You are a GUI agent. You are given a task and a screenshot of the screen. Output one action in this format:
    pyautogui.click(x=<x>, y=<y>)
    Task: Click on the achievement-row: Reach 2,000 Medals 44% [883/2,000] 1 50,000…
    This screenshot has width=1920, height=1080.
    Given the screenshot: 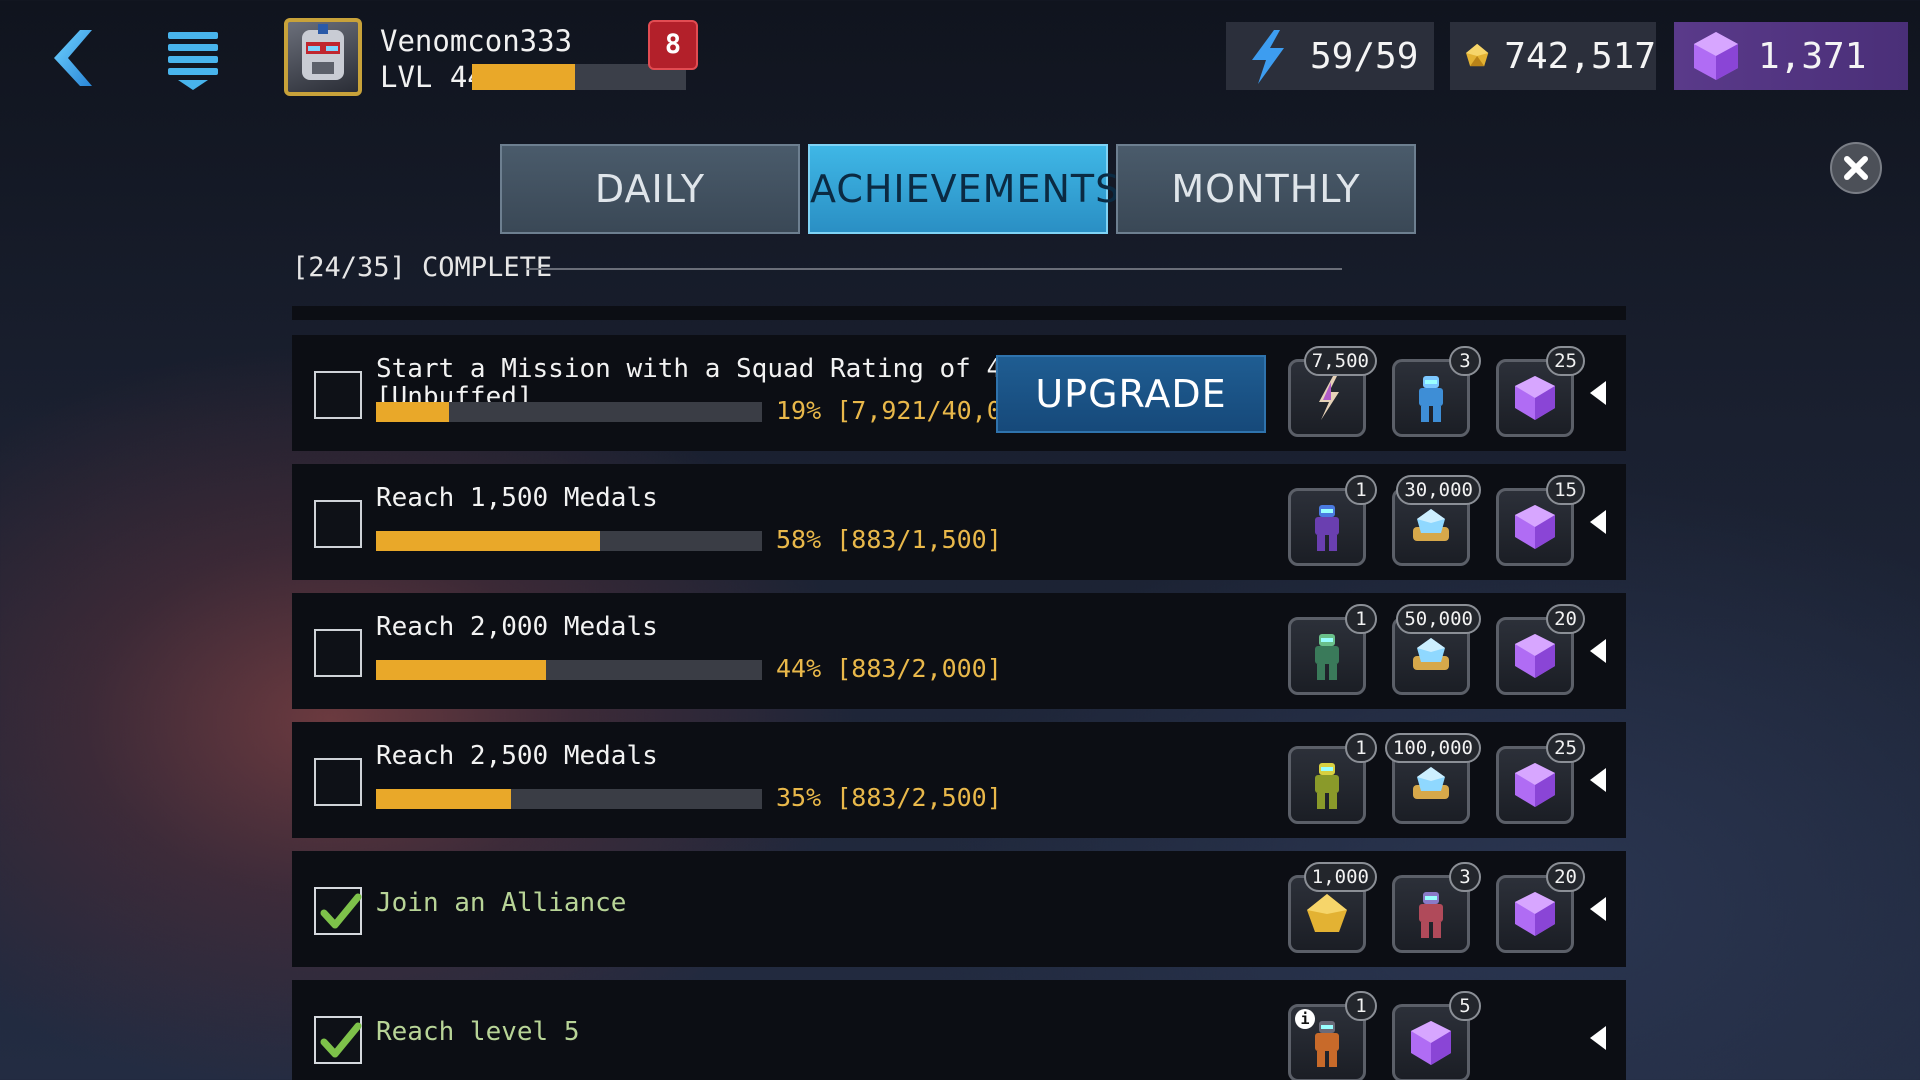 What is the action you would take?
    pyautogui.click(x=959, y=651)
    